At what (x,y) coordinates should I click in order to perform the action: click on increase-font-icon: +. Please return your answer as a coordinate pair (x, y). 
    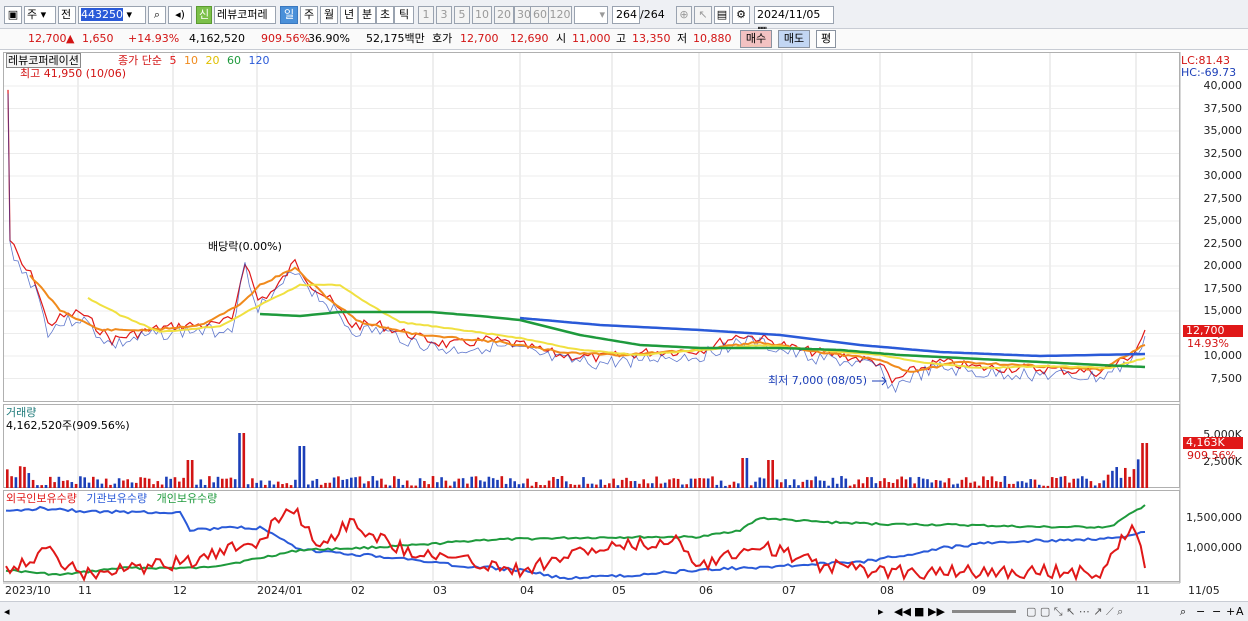
    Looking at the image, I should click on (1230, 612).